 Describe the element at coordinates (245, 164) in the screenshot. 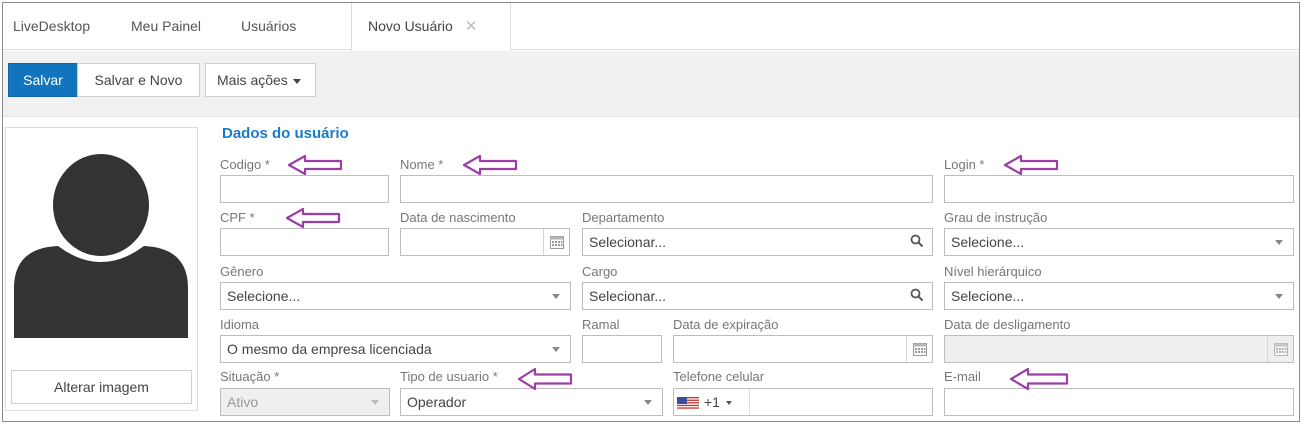

I see `codigo-label: Codigo *` at that location.